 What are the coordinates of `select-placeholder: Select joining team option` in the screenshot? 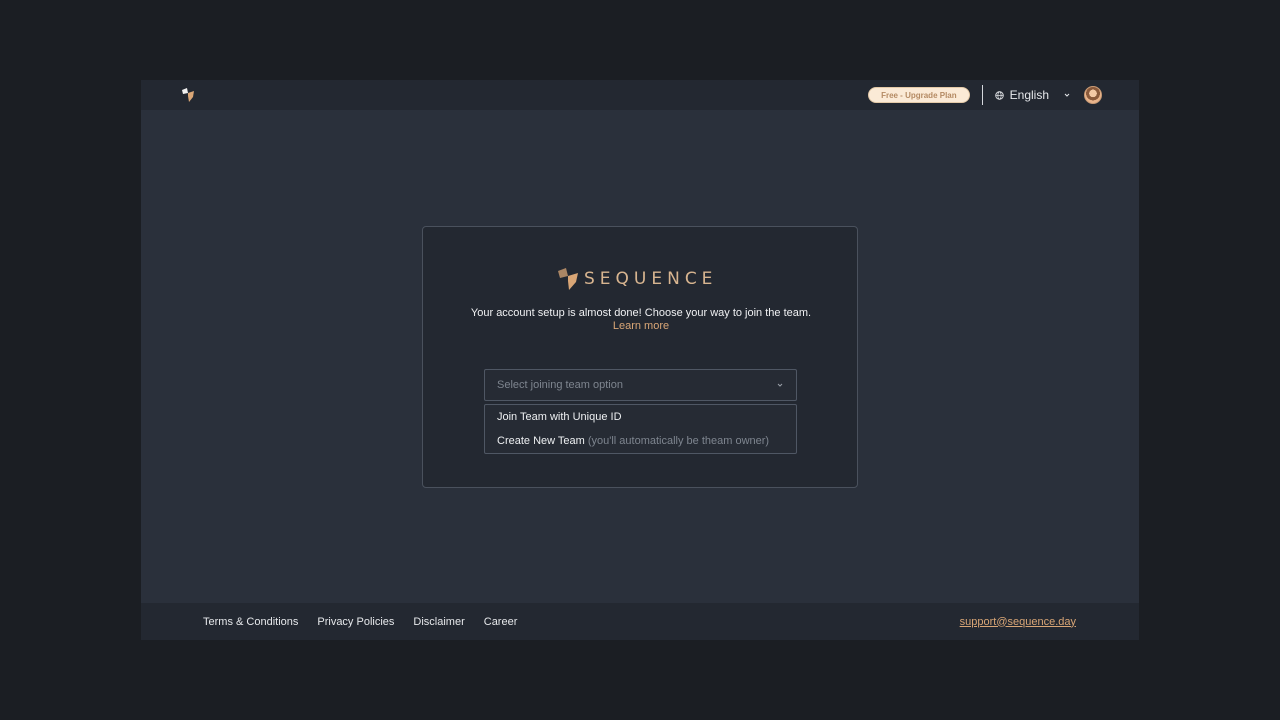 It's located at (560, 385).